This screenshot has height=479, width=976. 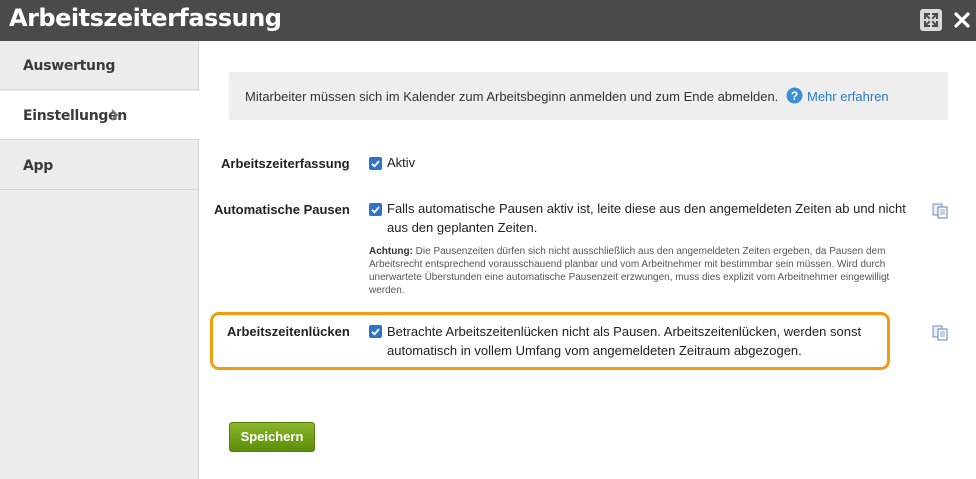 I want to click on checkbox-automatische-pausen, so click(x=375, y=209).